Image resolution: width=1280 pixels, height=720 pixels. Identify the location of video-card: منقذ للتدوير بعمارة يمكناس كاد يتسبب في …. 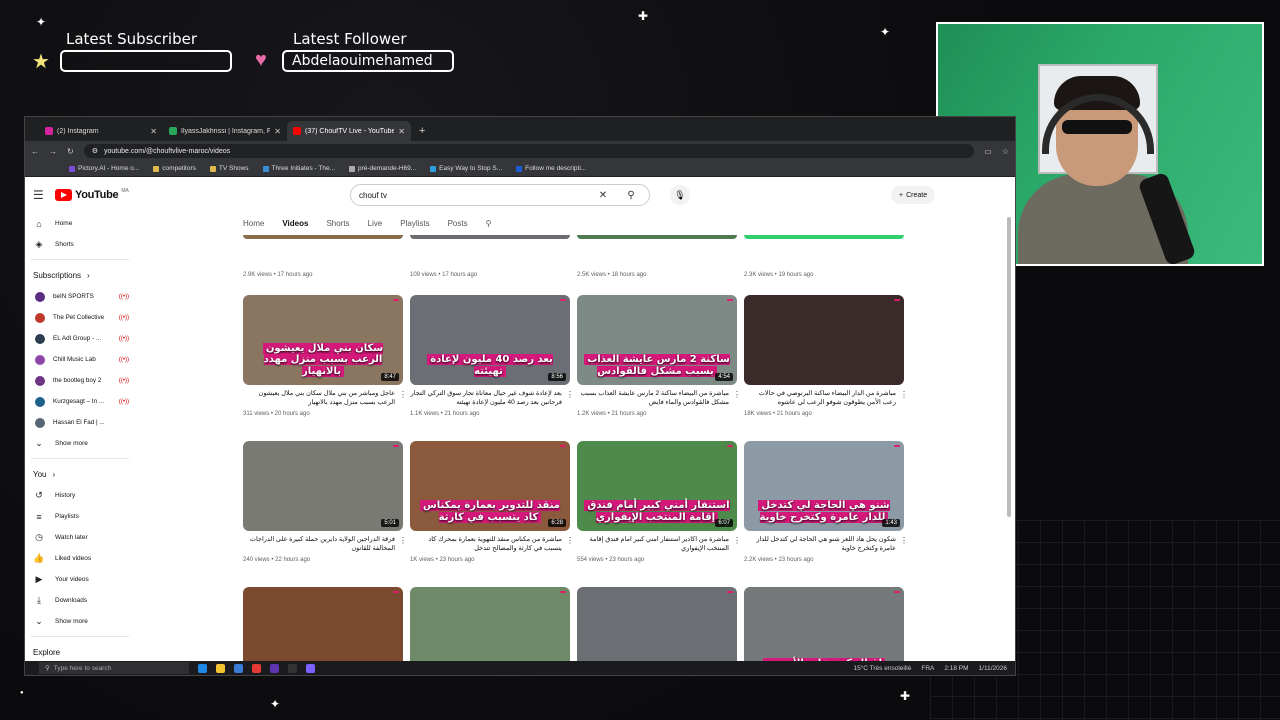
(492, 502).